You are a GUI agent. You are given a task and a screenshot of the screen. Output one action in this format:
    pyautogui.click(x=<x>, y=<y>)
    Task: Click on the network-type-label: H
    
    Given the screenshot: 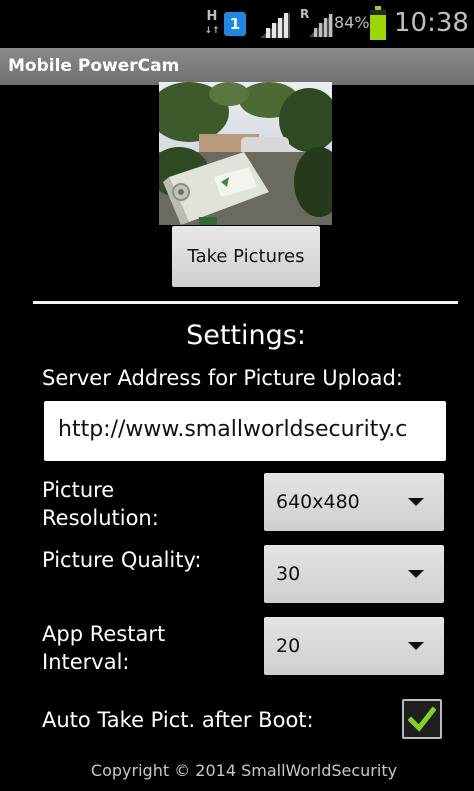 What is the action you would take?
    pyautogui.click(x=212, y=16)
    